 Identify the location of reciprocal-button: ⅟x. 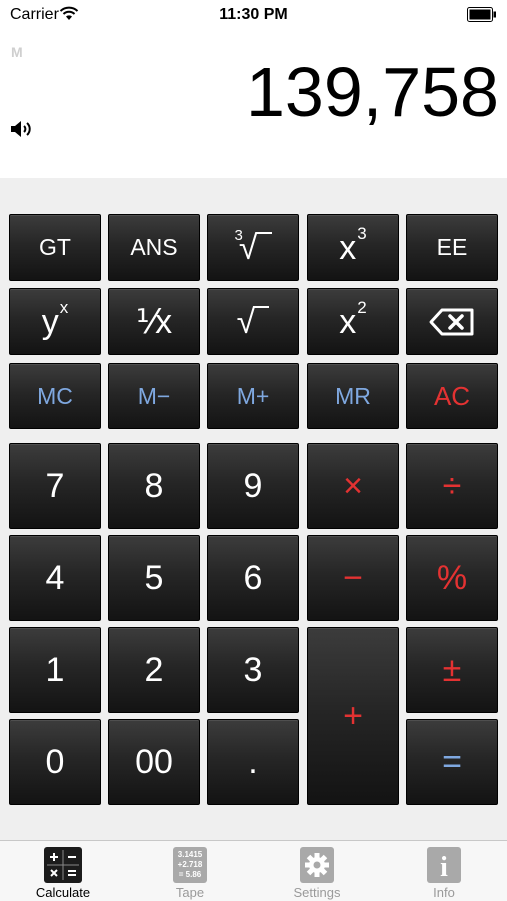
(154, 321).